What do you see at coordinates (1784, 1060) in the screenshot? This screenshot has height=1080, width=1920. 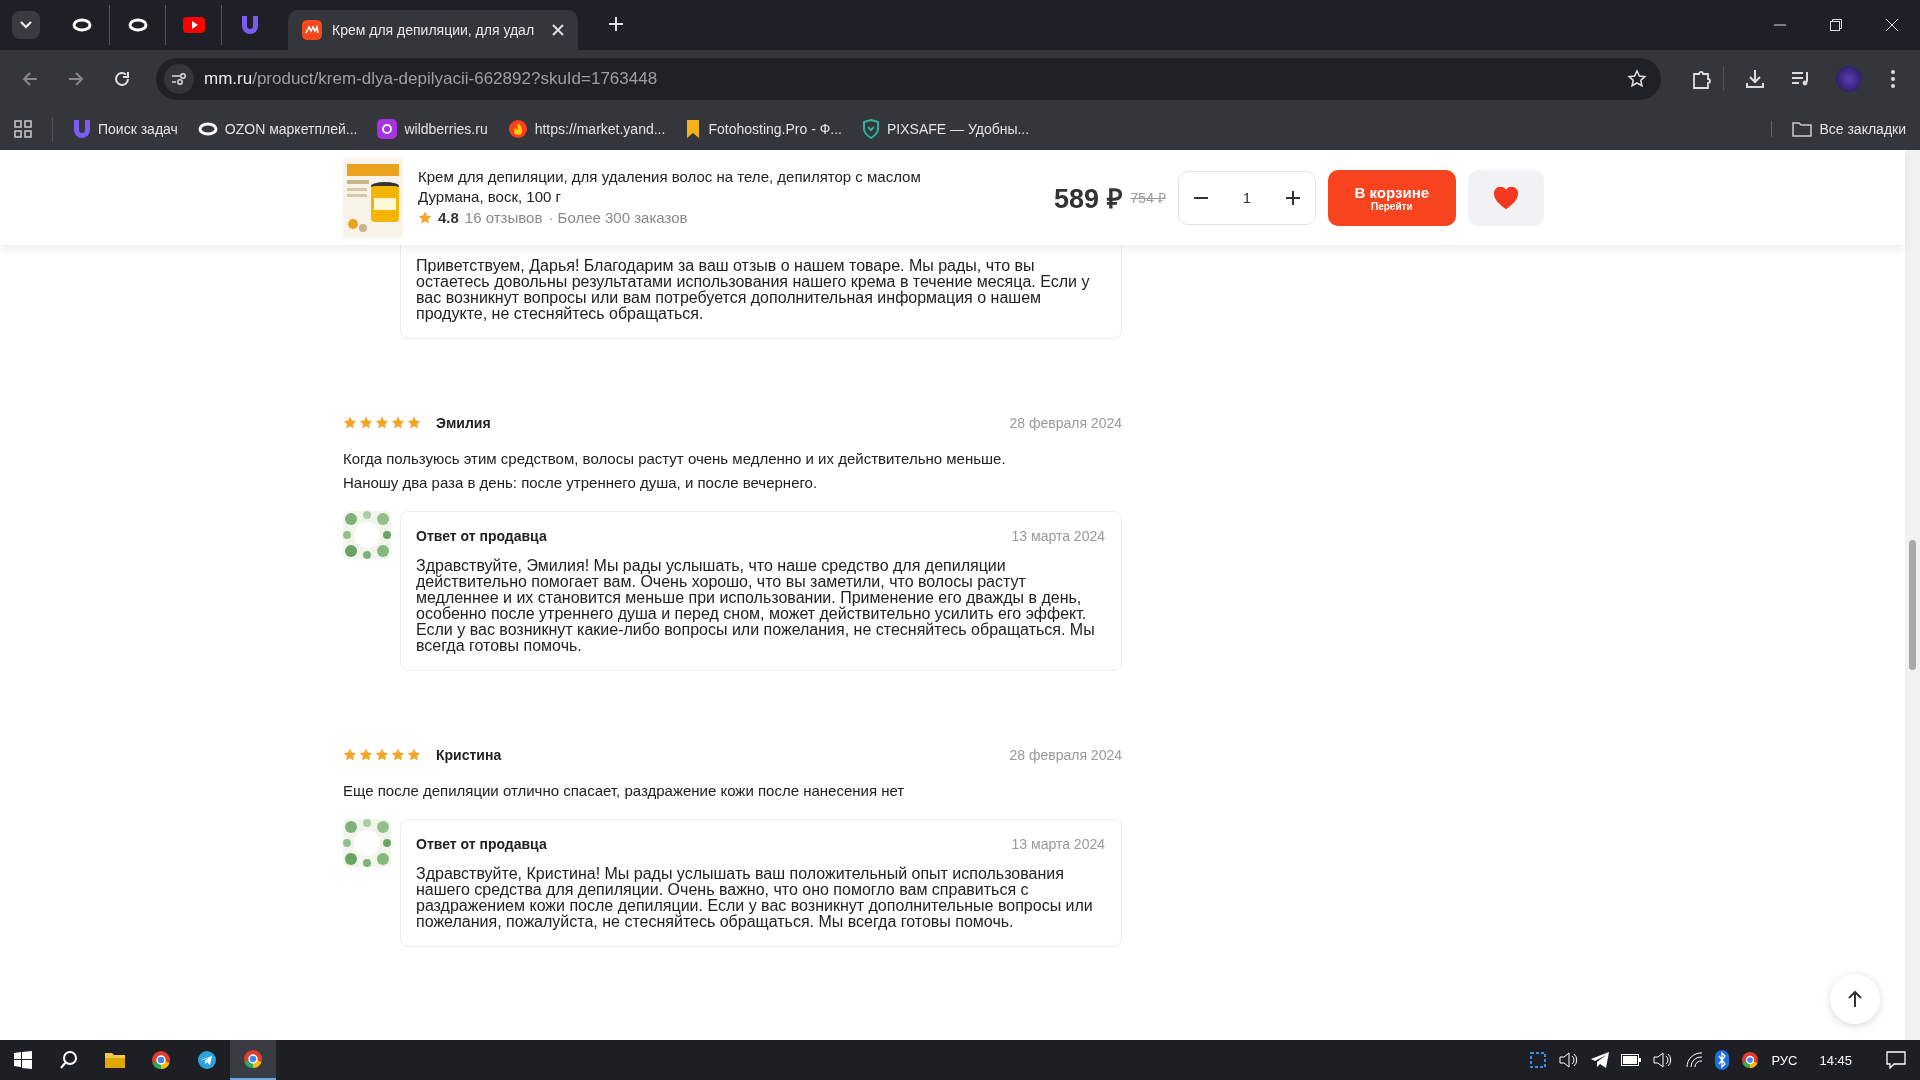 I see `language-indicator: РУС` at bounding box center [1784, 1060].